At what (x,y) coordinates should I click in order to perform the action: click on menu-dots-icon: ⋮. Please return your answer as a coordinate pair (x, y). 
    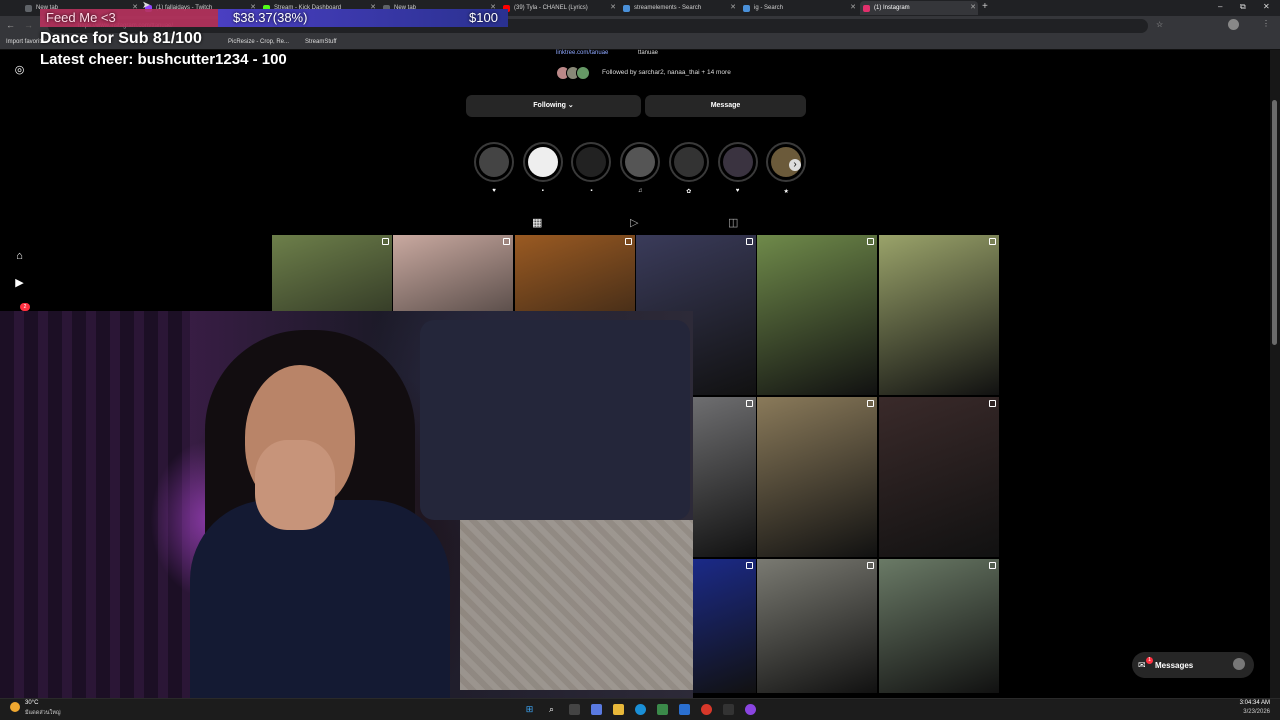
    Looking at the image, I should click on (1266, 23).